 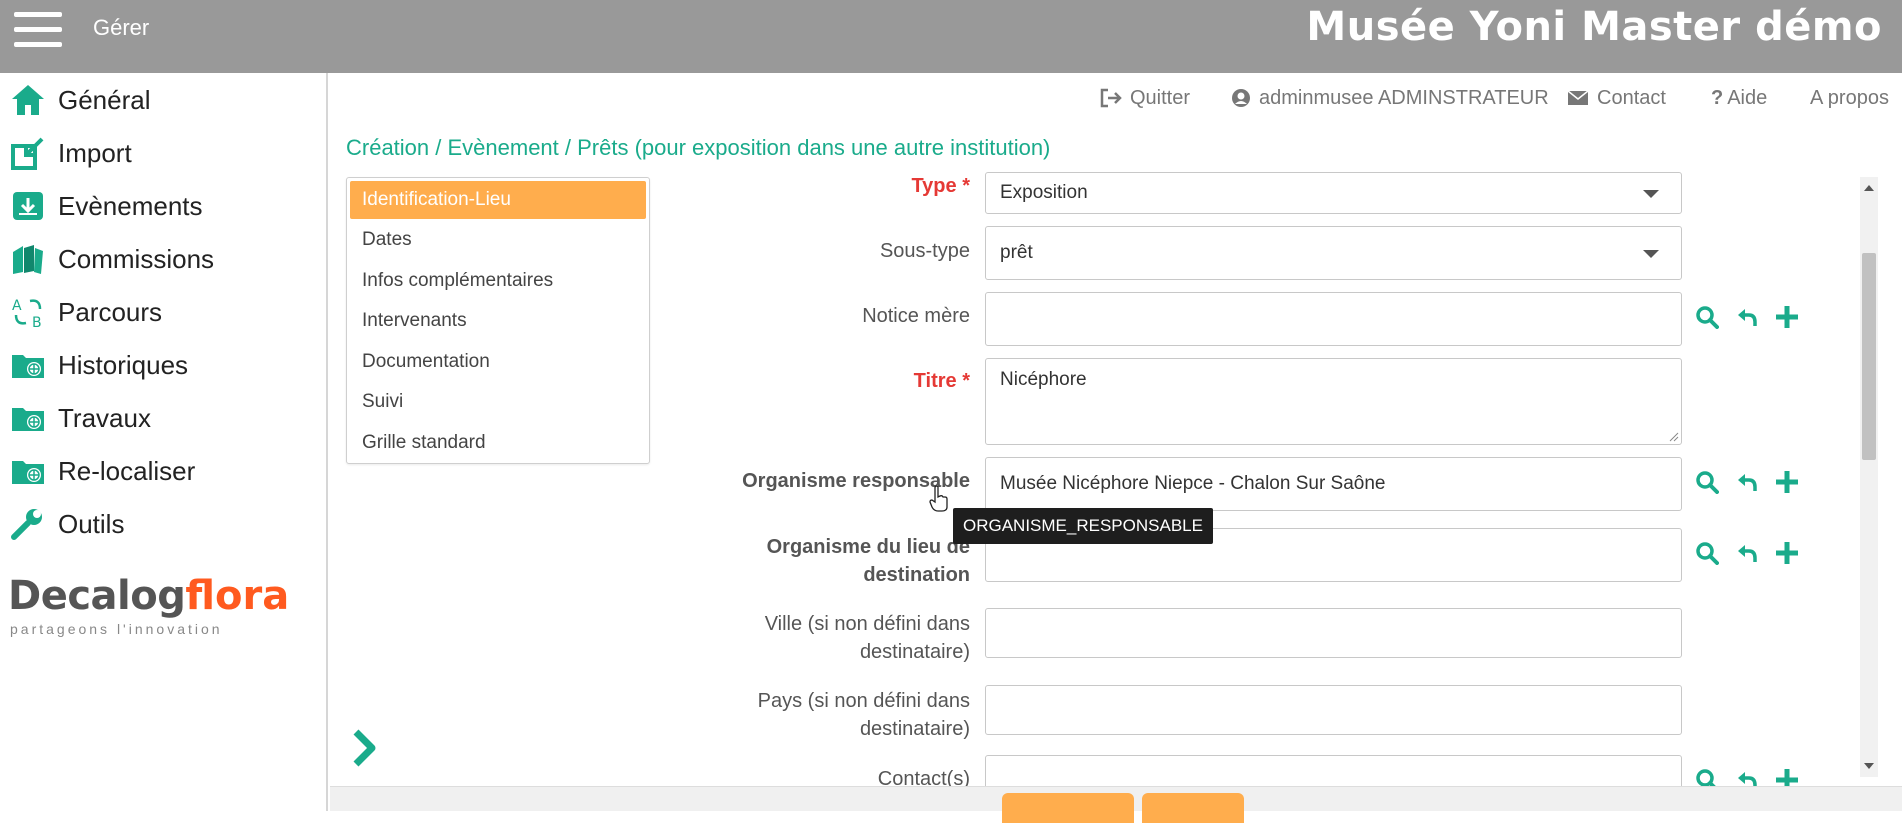 I want to click on sidebar-item-travaux: Travaux, so click(x=79, y=418).